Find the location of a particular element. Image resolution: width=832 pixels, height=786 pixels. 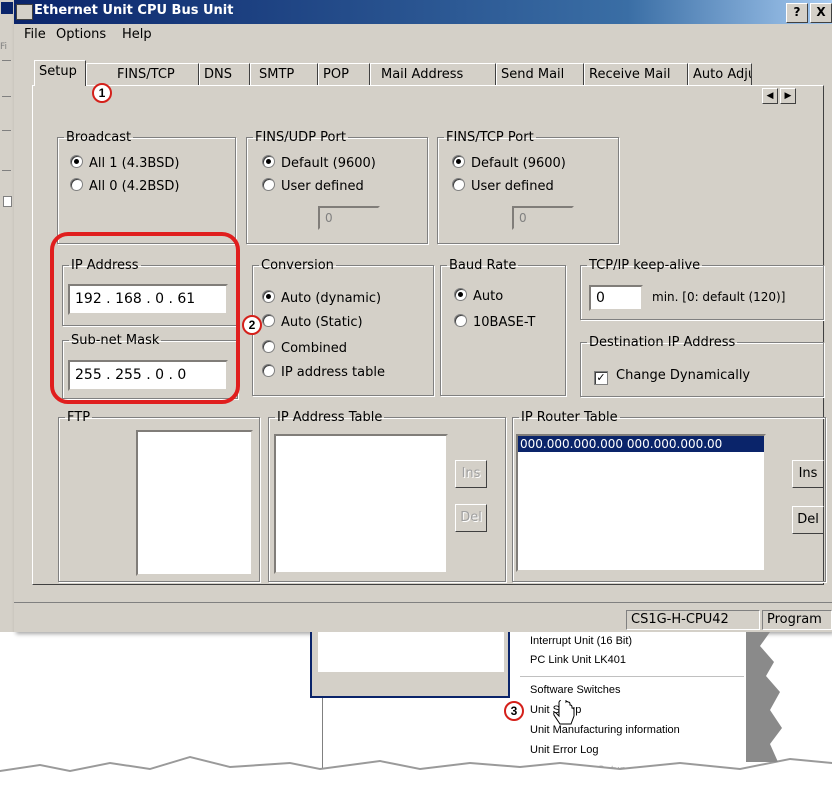

app-icon is located at coordinates (7, 8).